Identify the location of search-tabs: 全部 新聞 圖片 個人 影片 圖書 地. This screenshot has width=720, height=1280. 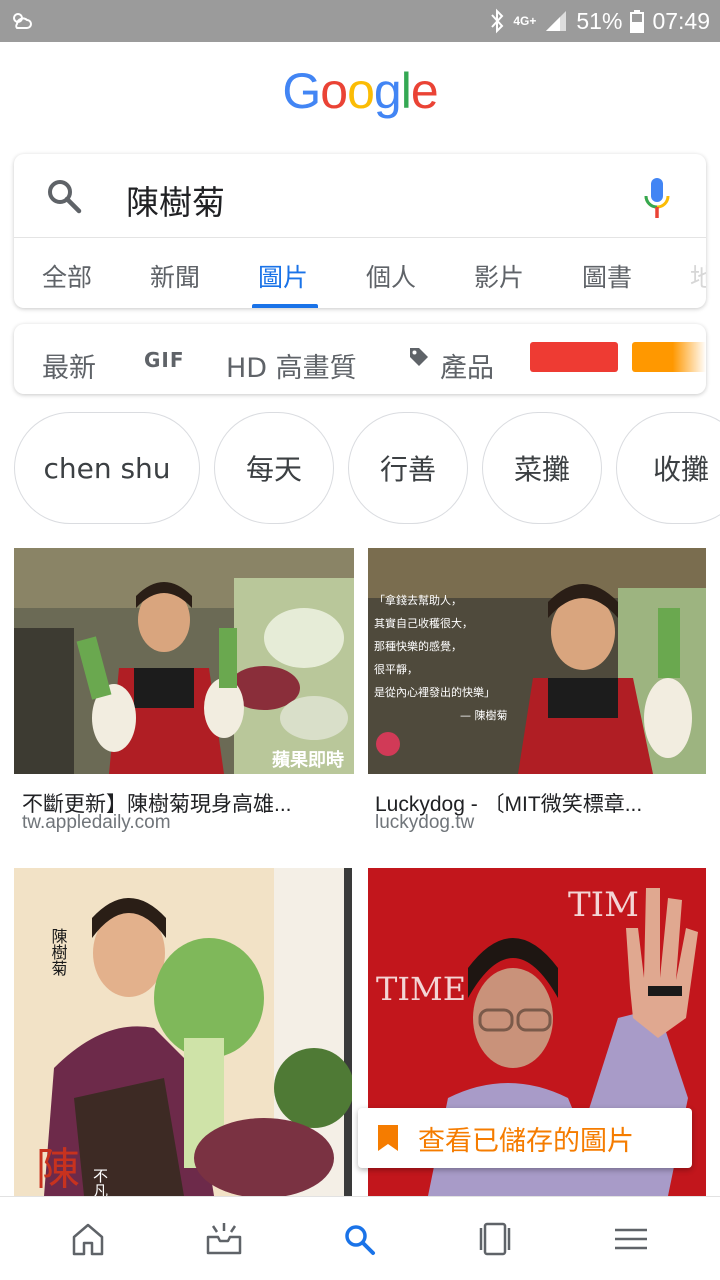
(360, 273).